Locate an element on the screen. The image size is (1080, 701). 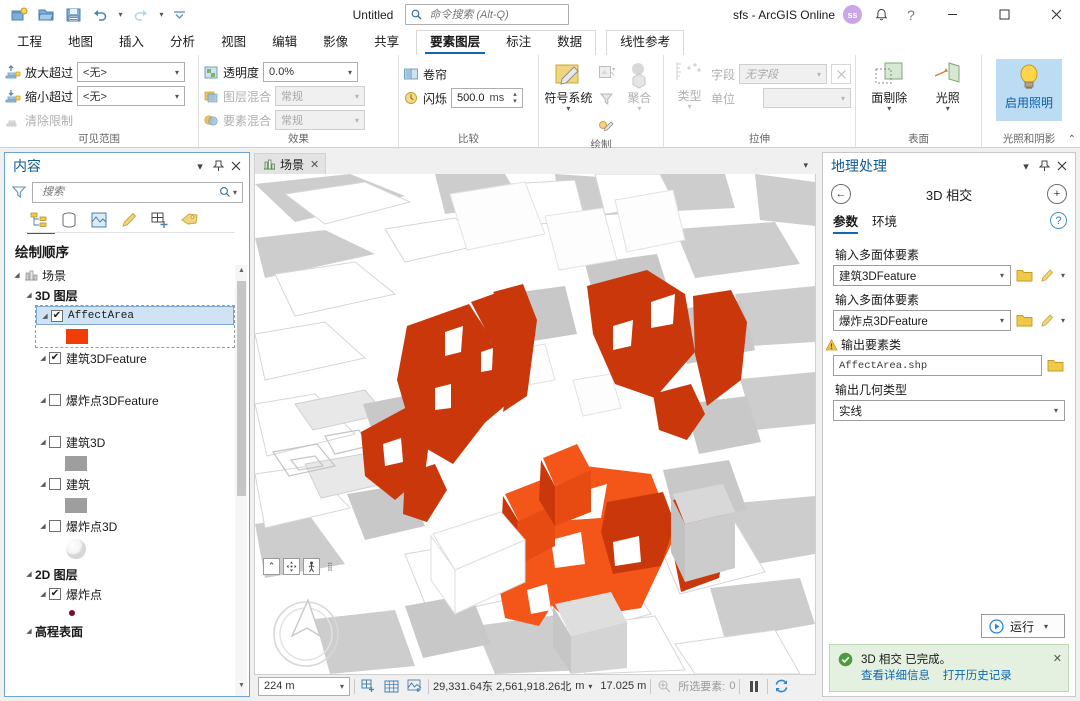
zoom-in-beyond-icon is located at coordinates (12, 72).